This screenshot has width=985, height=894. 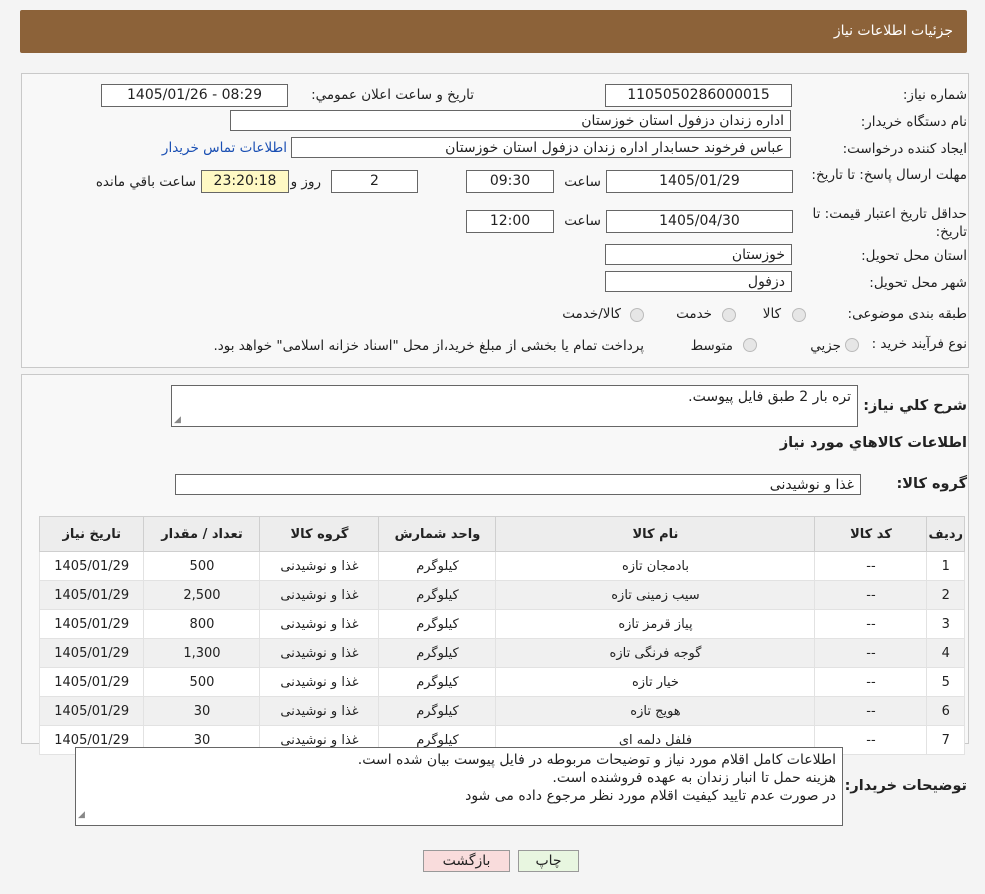 What do you see at coordinates (852, 345) in the screenshot?
I see `process-small-radio` at bounding box center [852, 345].